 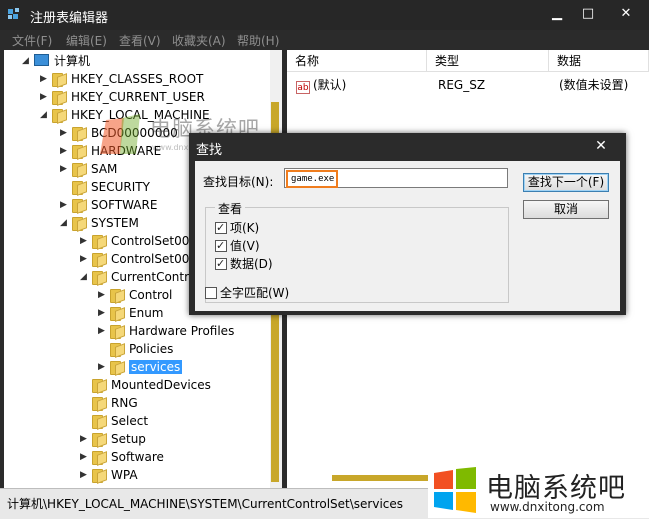 I want to click on menu-edit: 编辑(E), so click(x=86, y=40).